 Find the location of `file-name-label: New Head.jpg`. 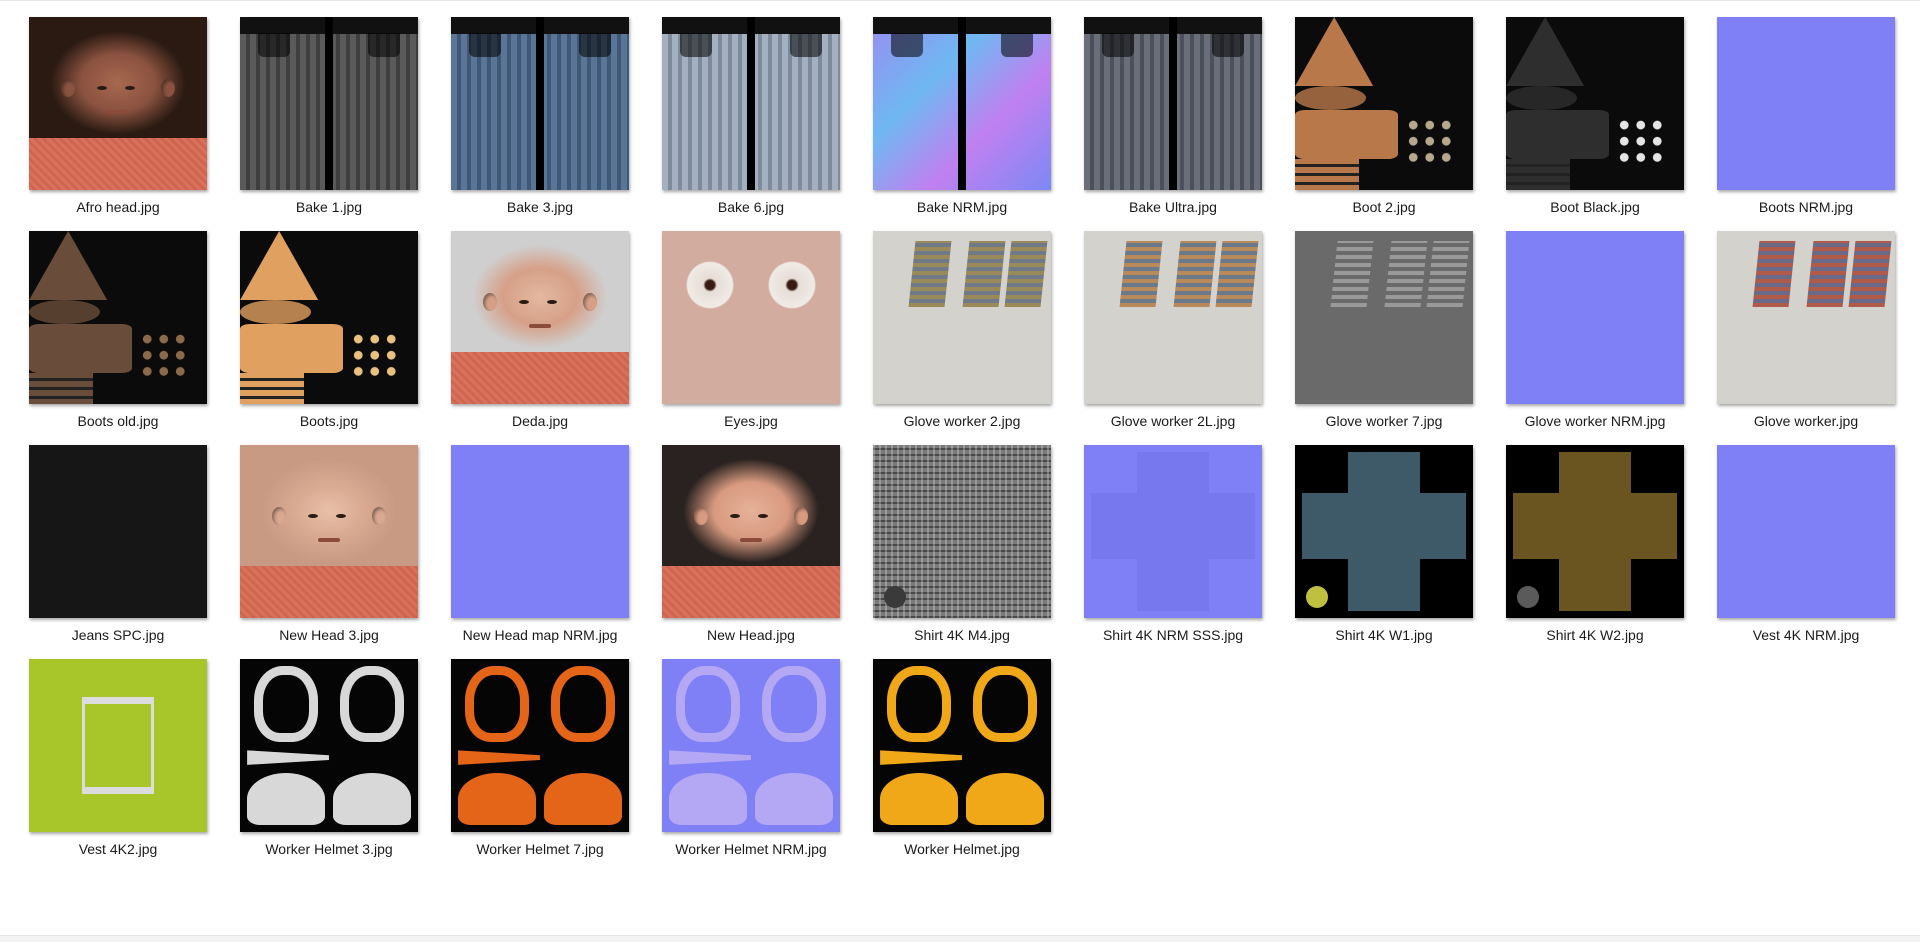

file-name-label: New Head.jpg is located at coordinates (751, 635).